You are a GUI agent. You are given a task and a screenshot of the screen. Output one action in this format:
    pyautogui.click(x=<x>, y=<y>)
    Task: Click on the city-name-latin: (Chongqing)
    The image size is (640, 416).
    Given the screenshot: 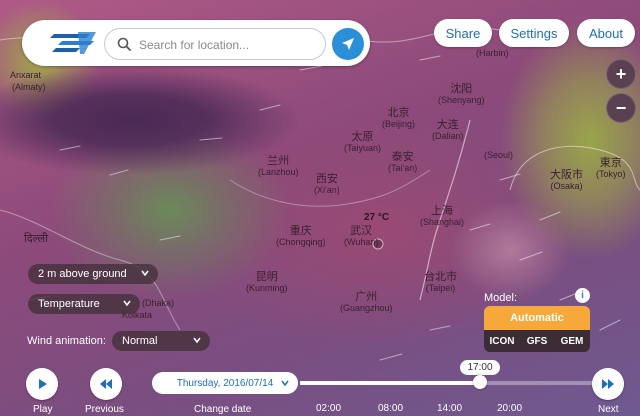 What is the action you would take?
    pyautogui.click(x=301, y=242)
    